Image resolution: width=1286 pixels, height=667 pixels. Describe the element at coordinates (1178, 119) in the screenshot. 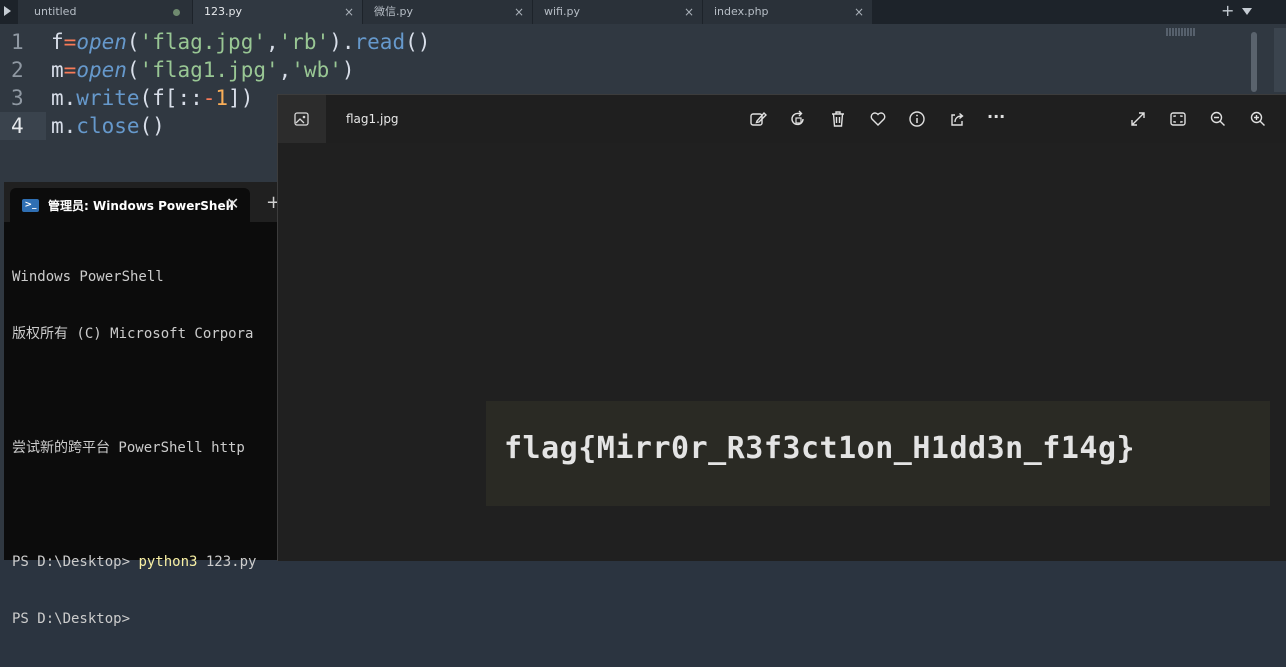

I see `fit-icon` at that location.